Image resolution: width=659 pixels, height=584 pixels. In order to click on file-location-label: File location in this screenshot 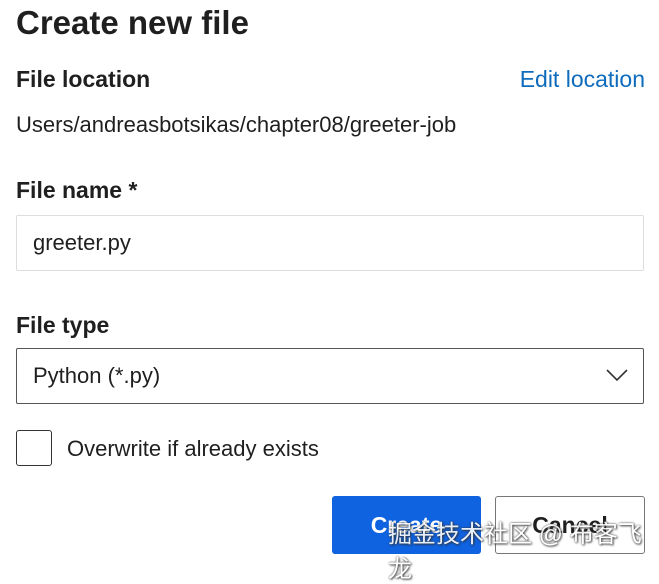, I will do `click(83, 79)`.